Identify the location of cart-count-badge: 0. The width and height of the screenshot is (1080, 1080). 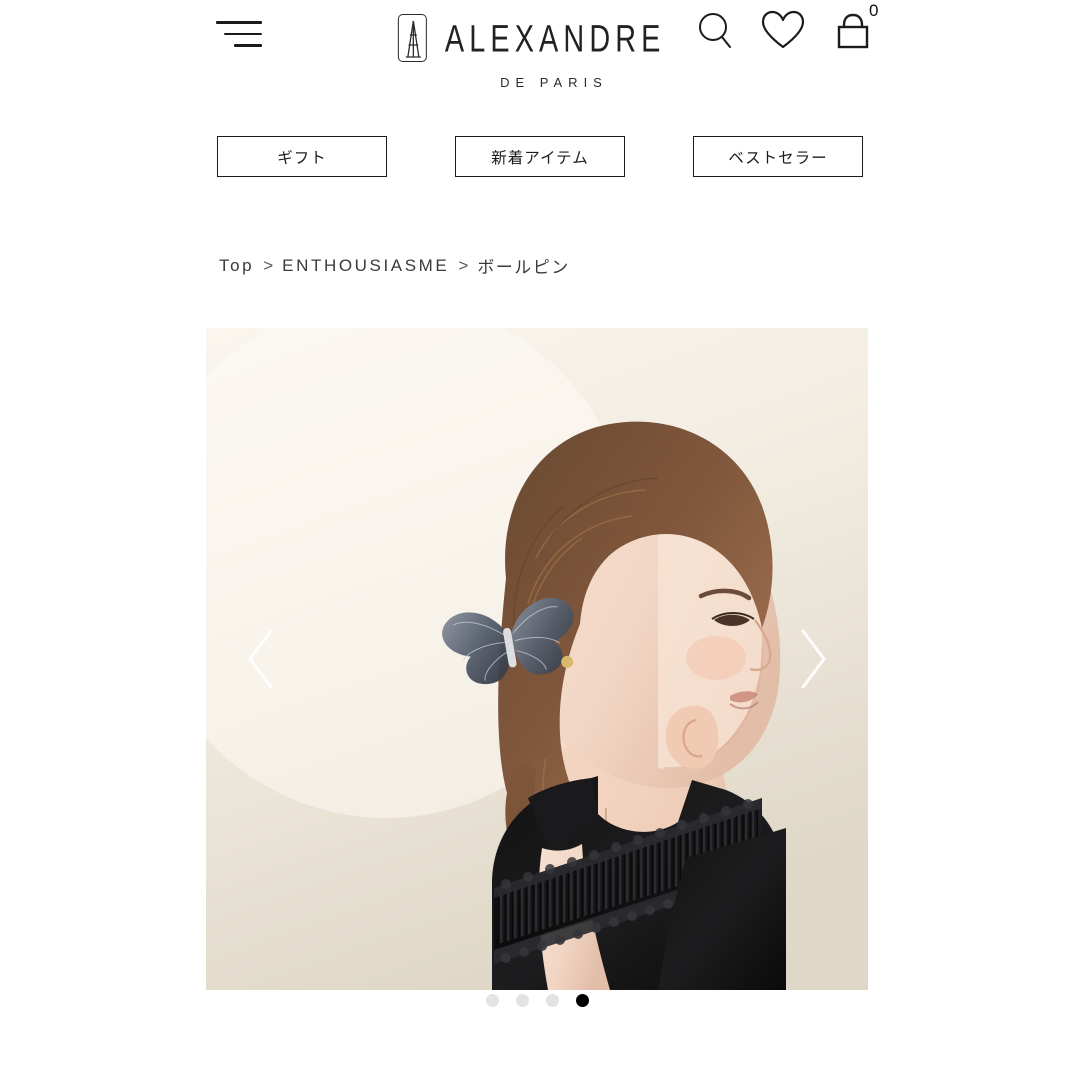
(874, 10).